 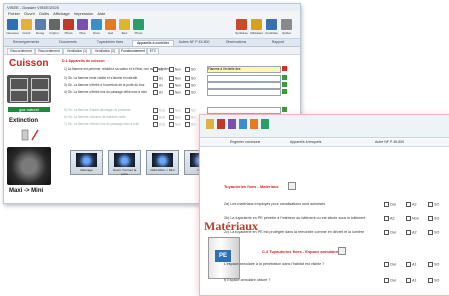 What do you see at coordinates (194, 42) in the screenshot?
I see `tab-4: Autres NF P 45-500` at bounding box center [194, 42].